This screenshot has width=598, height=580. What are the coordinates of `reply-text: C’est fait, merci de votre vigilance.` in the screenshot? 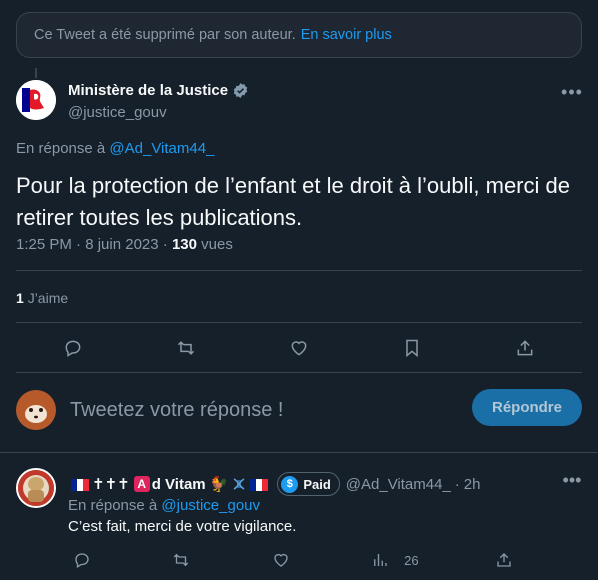 It's located at (182, 526).